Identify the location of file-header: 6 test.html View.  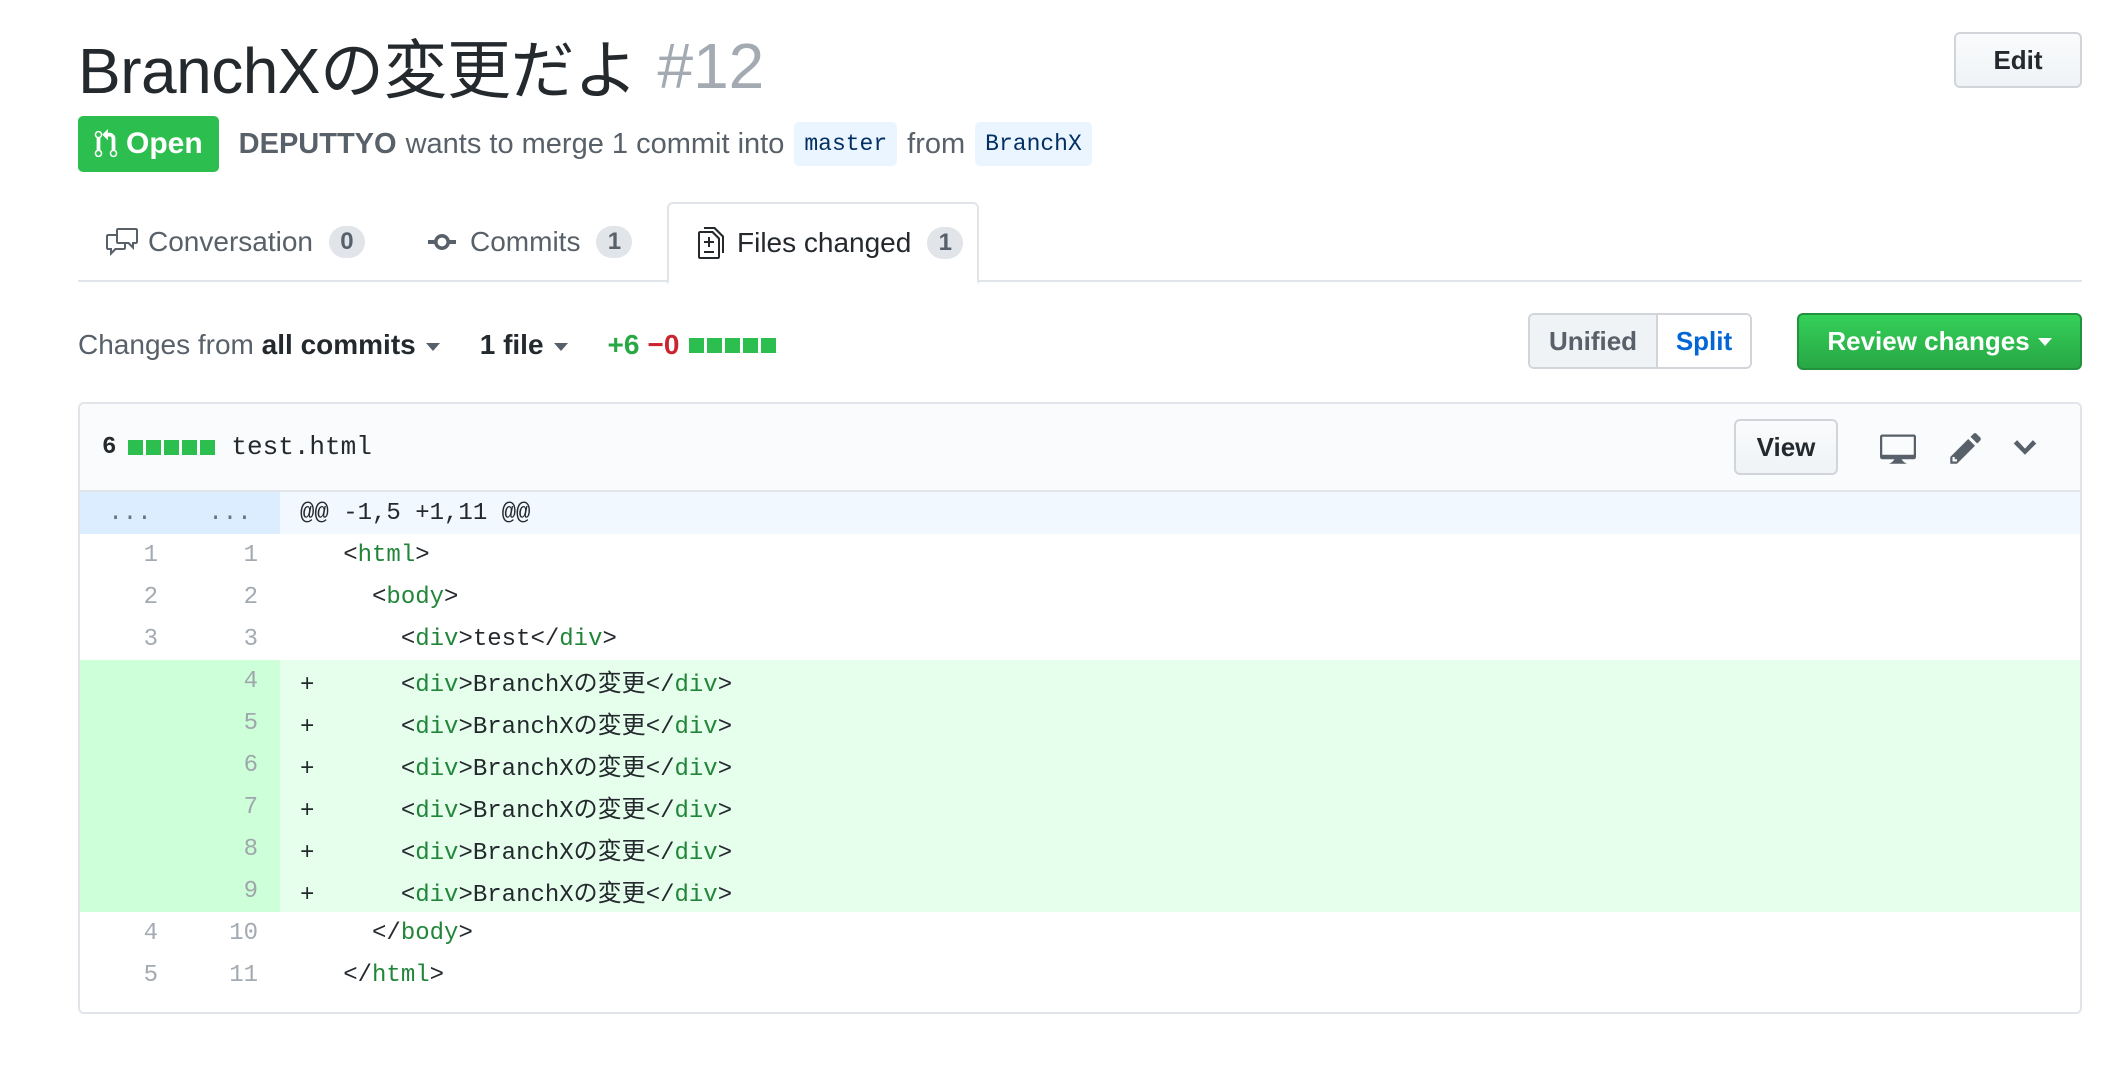
(1080, 448).